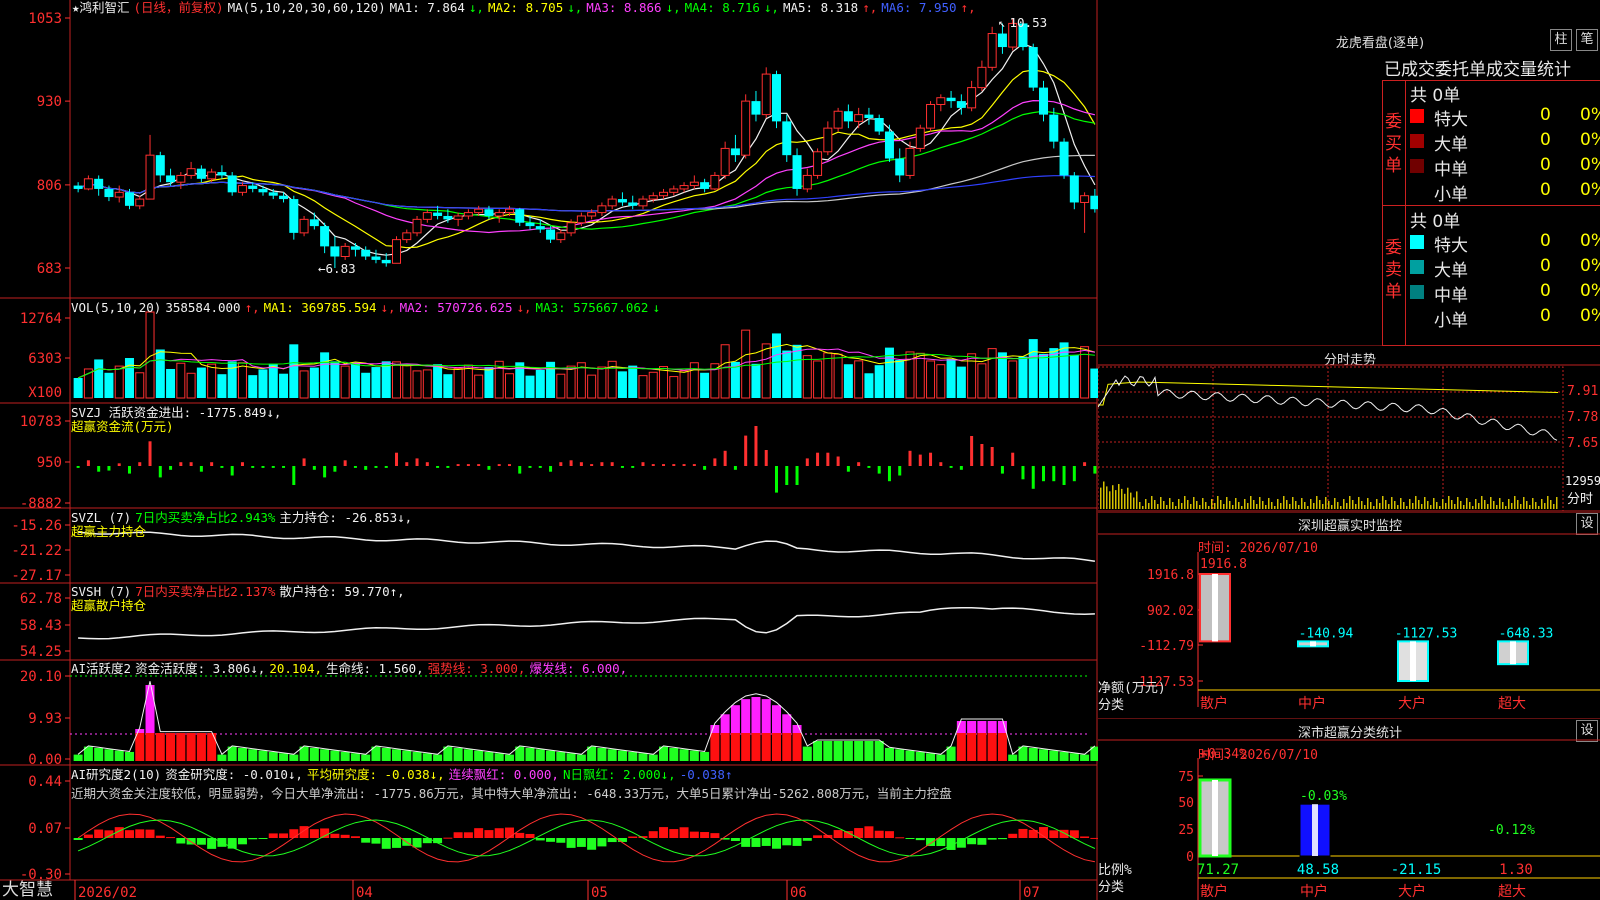 The height and width of the screenshot is (900, 1600). Describe the element at coordinates (1190, 857) in the screenshot. I see `category-y-tick-label: 0` at that location.